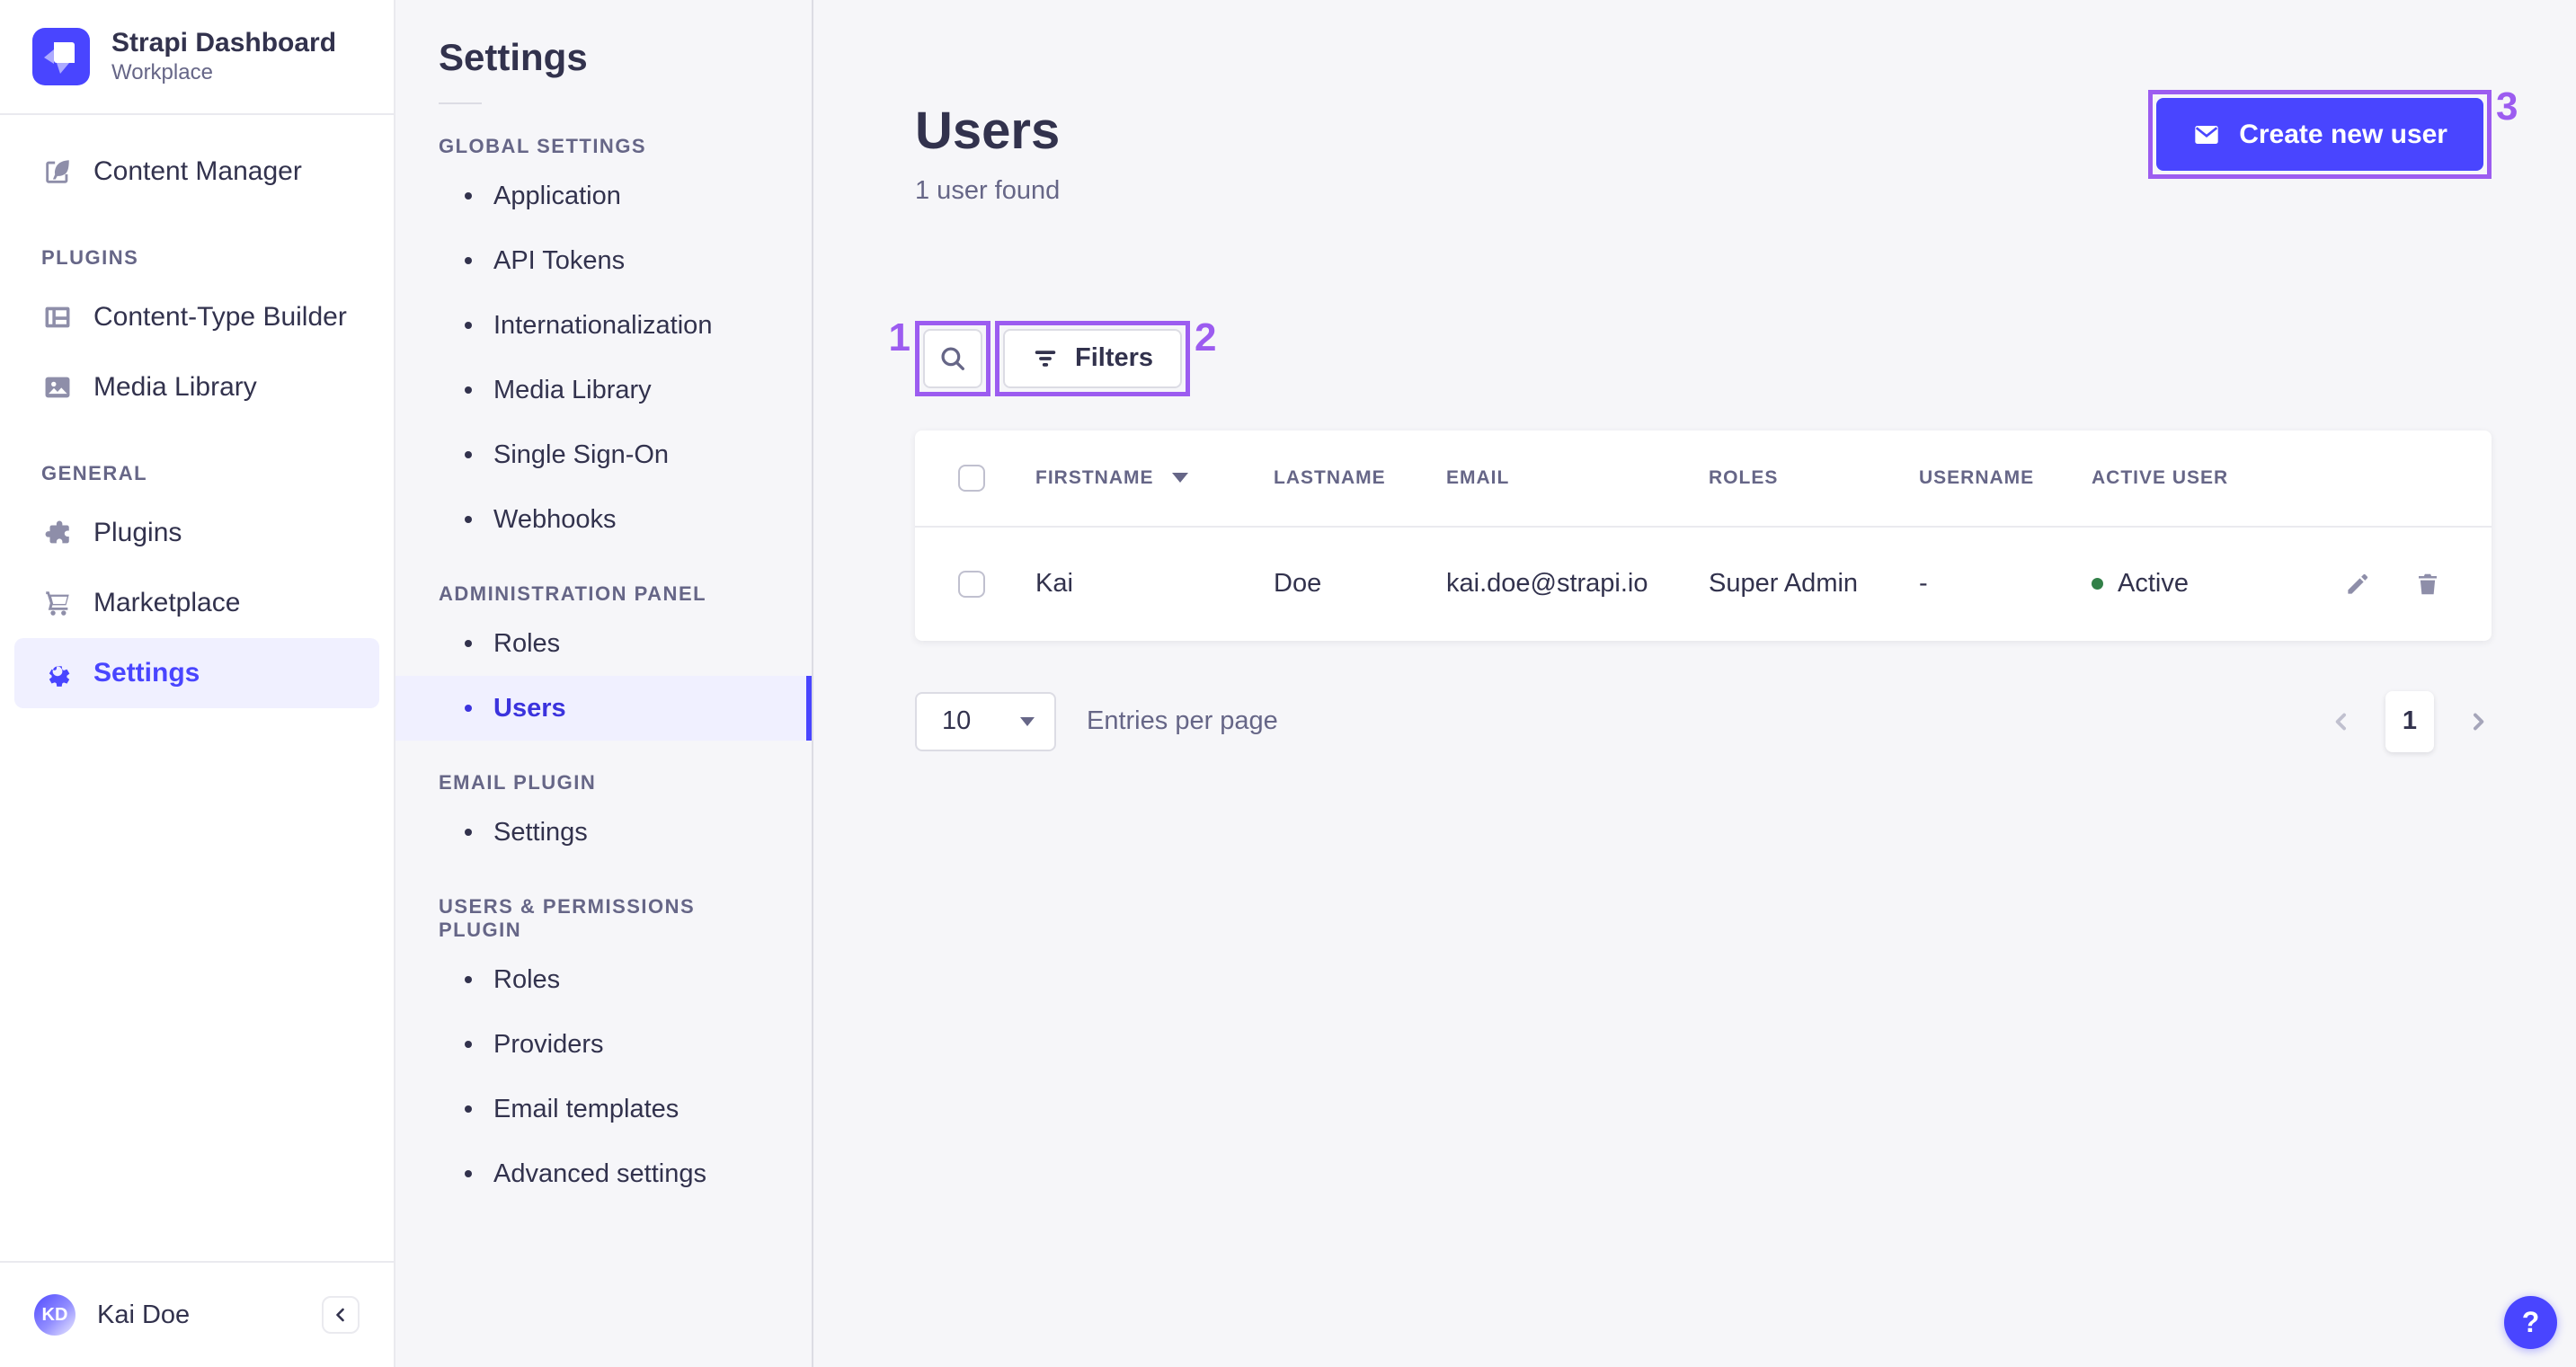 The image size is (2576, 1367). I want to click on media-library-icon, so click(57, 388).